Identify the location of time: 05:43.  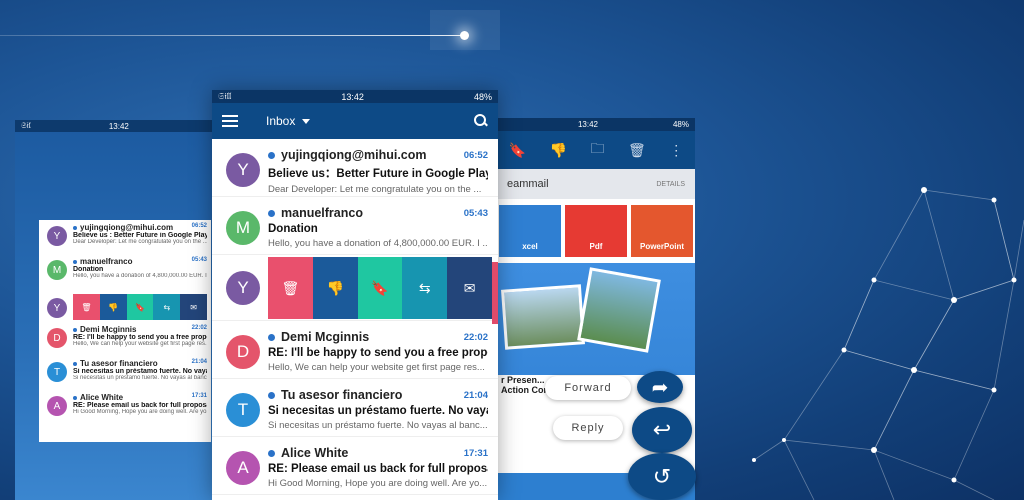
(475, 213).